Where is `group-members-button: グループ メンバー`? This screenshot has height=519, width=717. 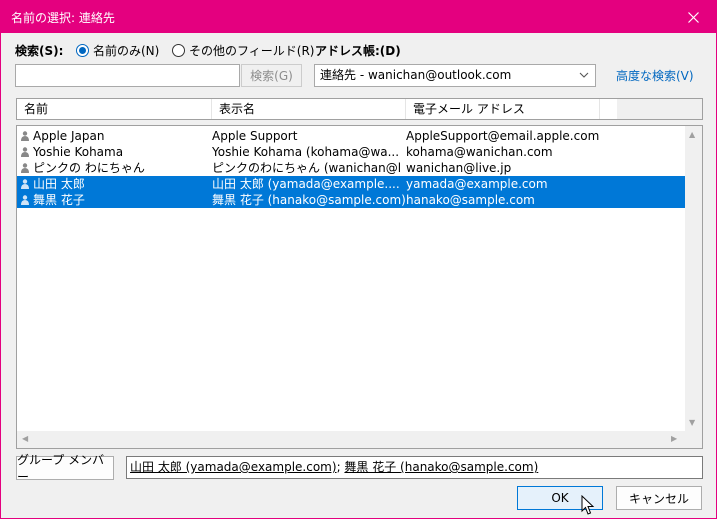
group-members-button: グループ メンバー is located at coordinates (65, 468).